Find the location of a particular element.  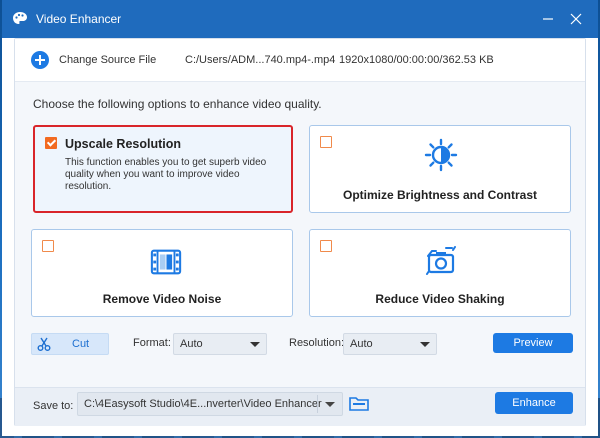

plus-circle-icon is located at coordinates (40, 60).